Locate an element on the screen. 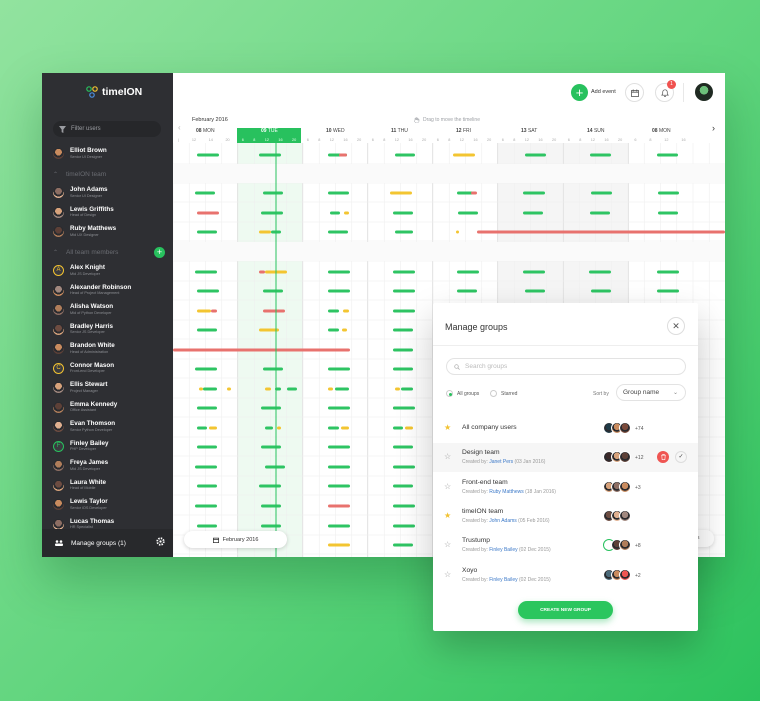 This screenshot has width=760, height=701. calendar-button is located at coordinates (634, 92).